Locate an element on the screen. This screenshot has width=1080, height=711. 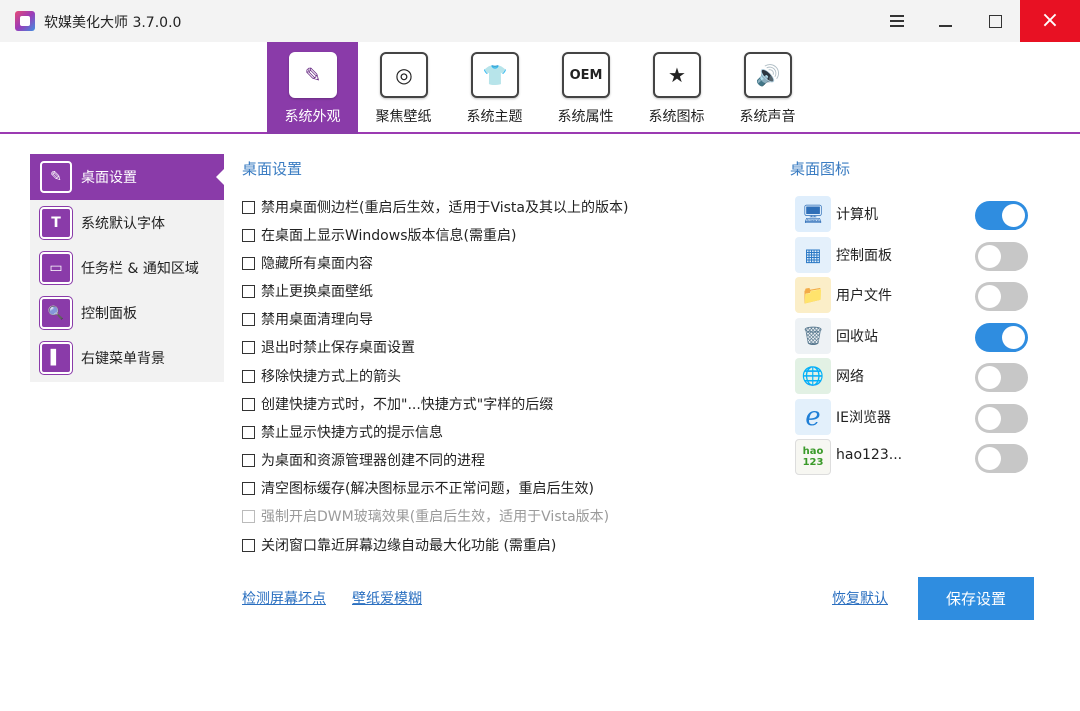
magnifier-icon: 🔍 is located at coordinates (56, 313).